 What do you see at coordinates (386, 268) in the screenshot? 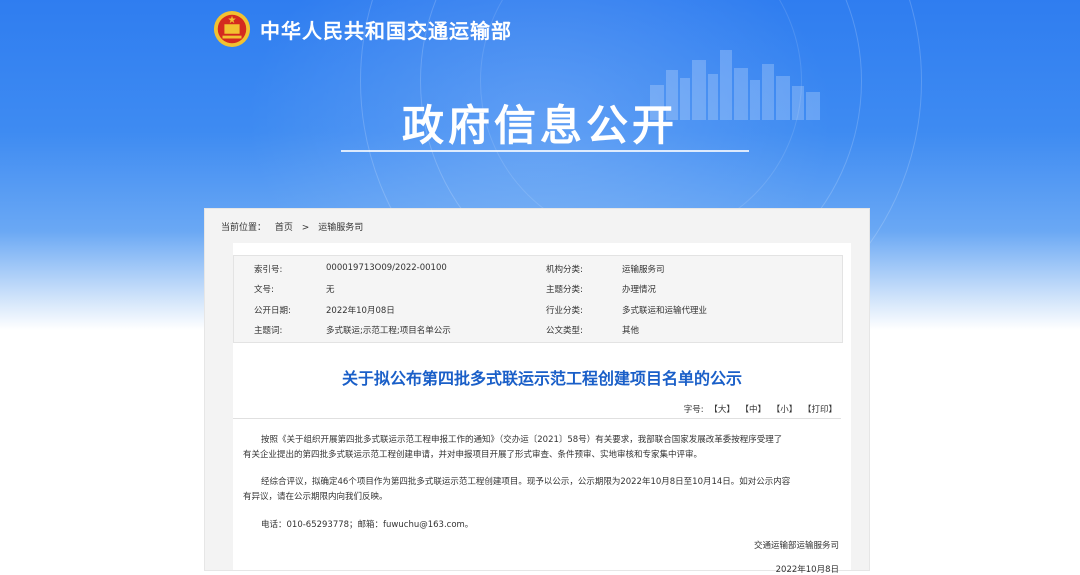
I see `meta-value: 000019713O09/2022-00100` at bounding box center [386, 268].